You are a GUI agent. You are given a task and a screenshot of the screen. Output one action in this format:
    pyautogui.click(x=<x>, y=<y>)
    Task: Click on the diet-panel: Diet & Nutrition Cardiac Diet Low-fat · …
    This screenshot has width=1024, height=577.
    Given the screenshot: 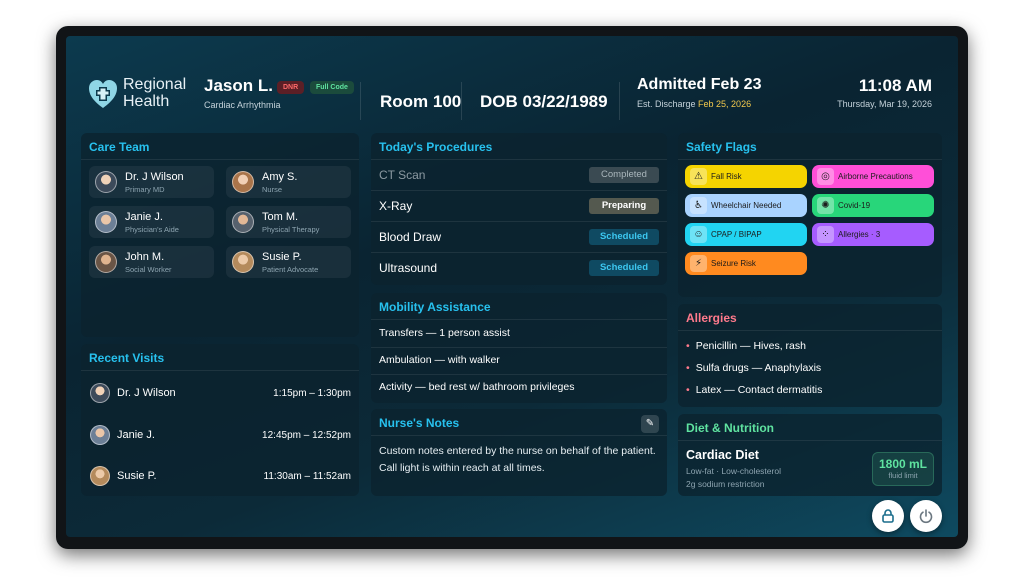 What is the action you would take?
    pyautogui.click(x=810, y=455)
    